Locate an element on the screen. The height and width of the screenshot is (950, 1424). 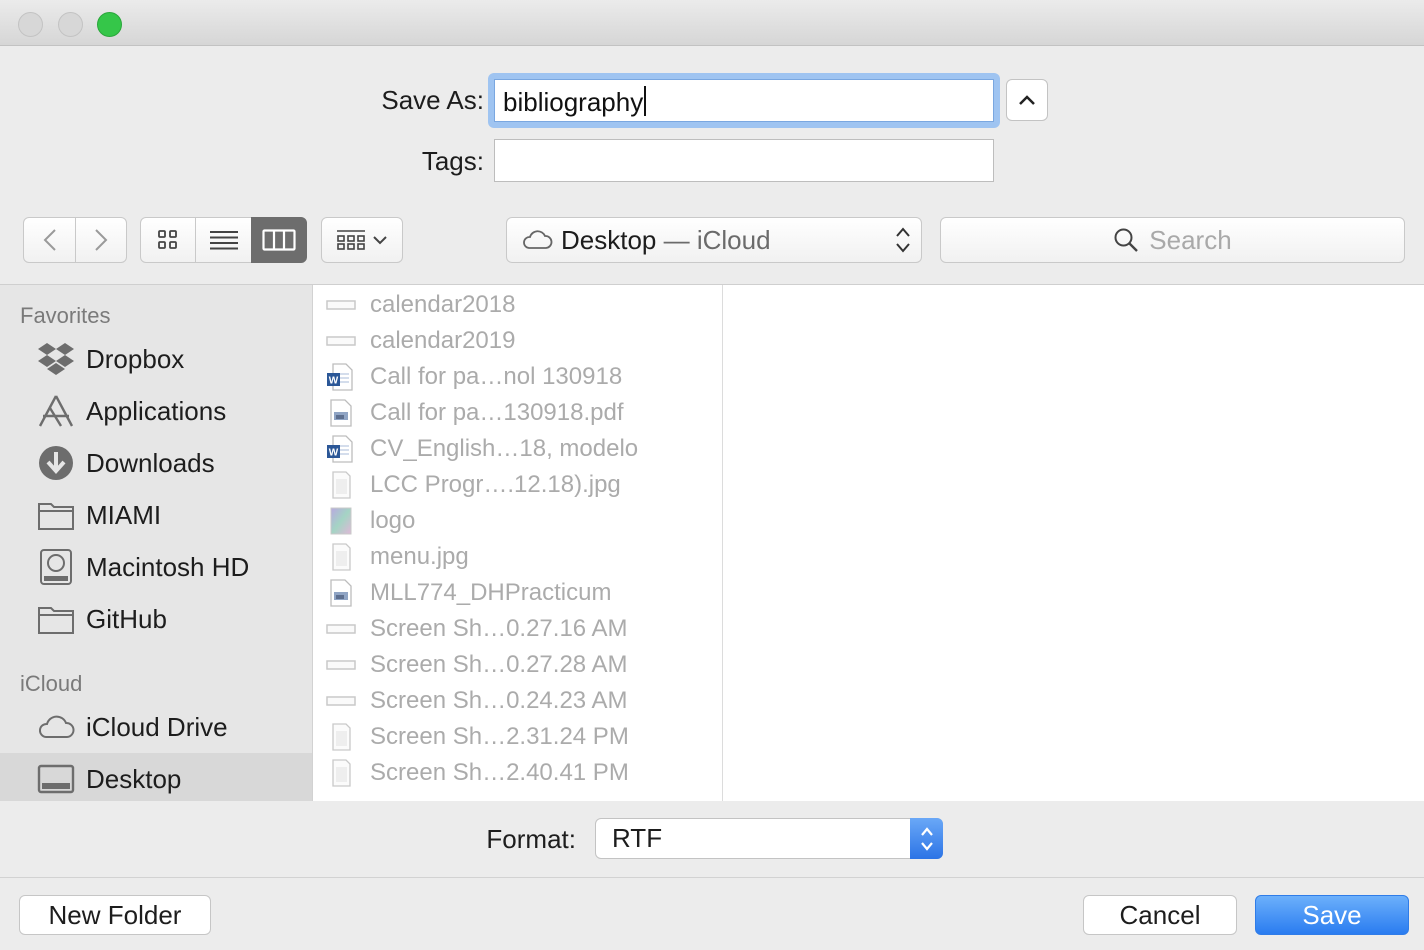
list-view-button is located at coordinates (223, 240).